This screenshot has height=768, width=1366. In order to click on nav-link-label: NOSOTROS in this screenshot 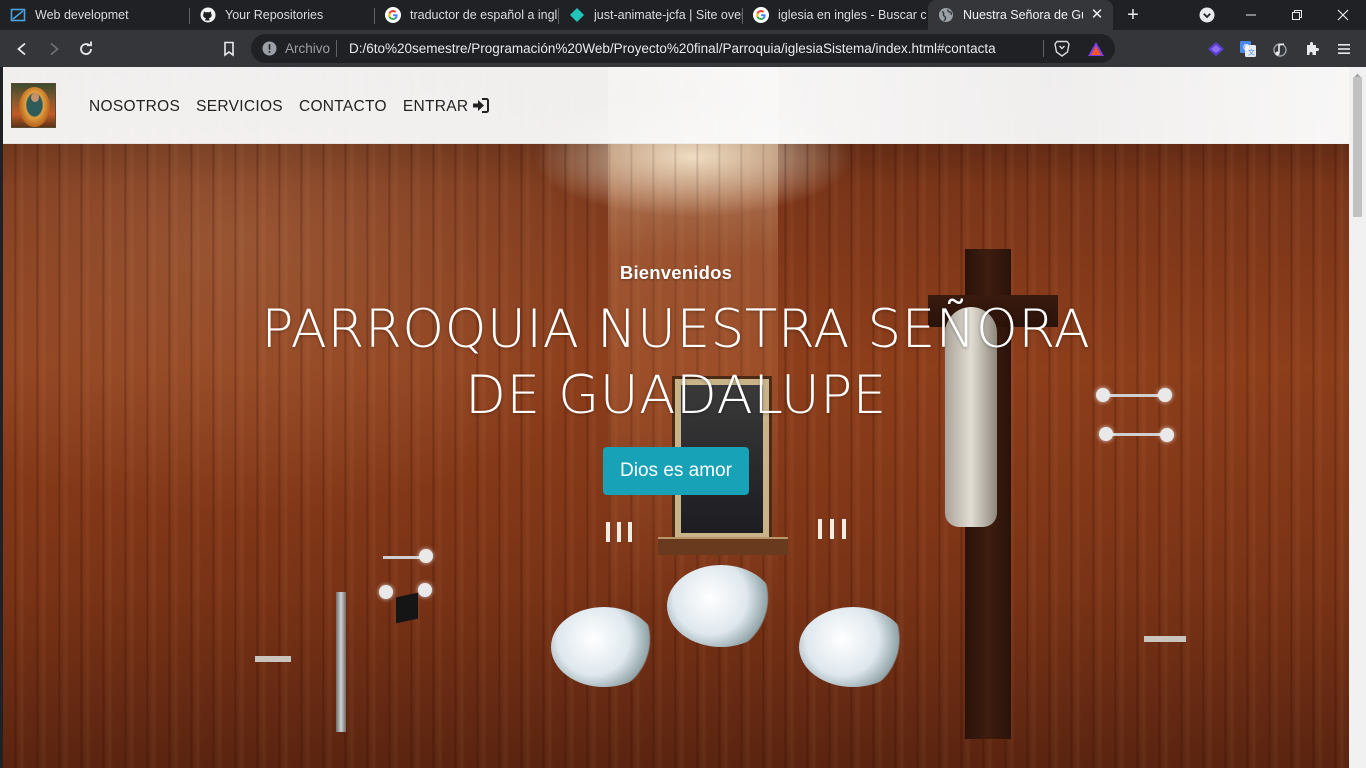, I will do `click(135, 106)`.